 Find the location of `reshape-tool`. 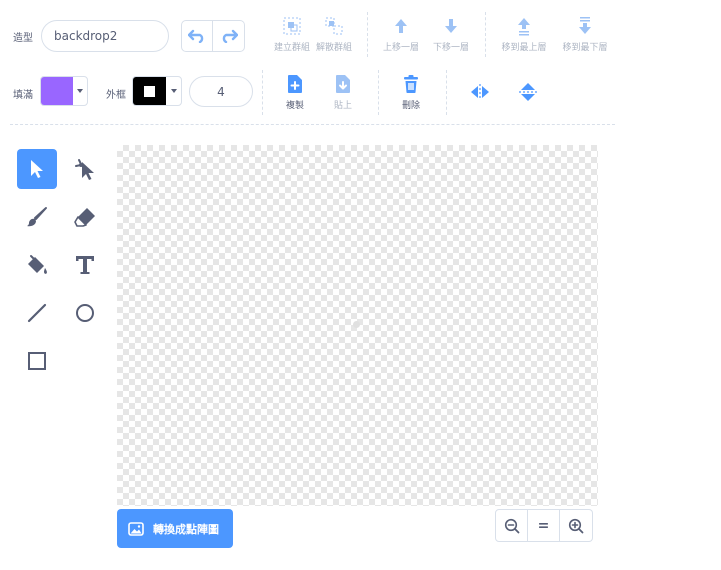

reshape-tool is located at coordinates (85, 169).